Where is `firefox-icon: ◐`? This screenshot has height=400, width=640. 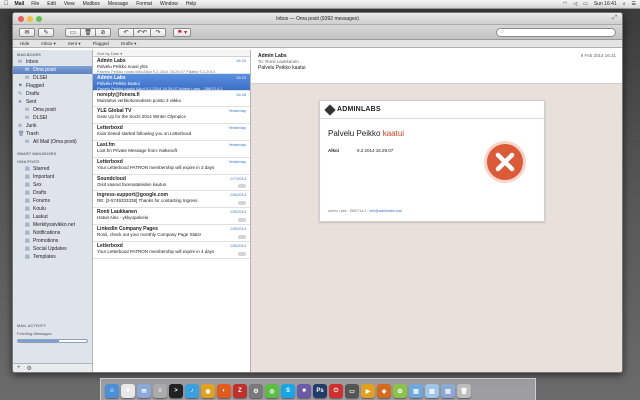
firefox-icon: ◐ is located at coordinates (224, 391).